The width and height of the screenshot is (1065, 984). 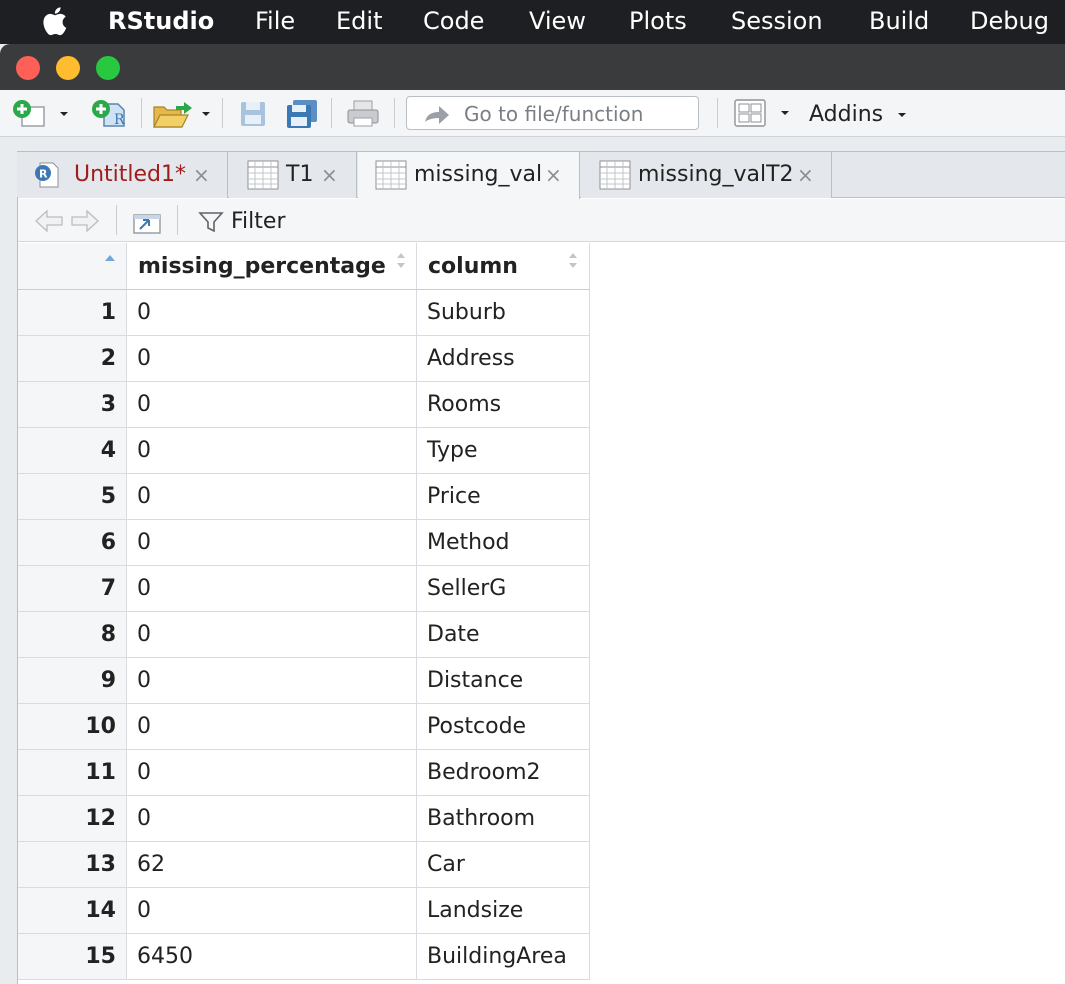 I want to click on open-file-button, so click(x=182, y=114).